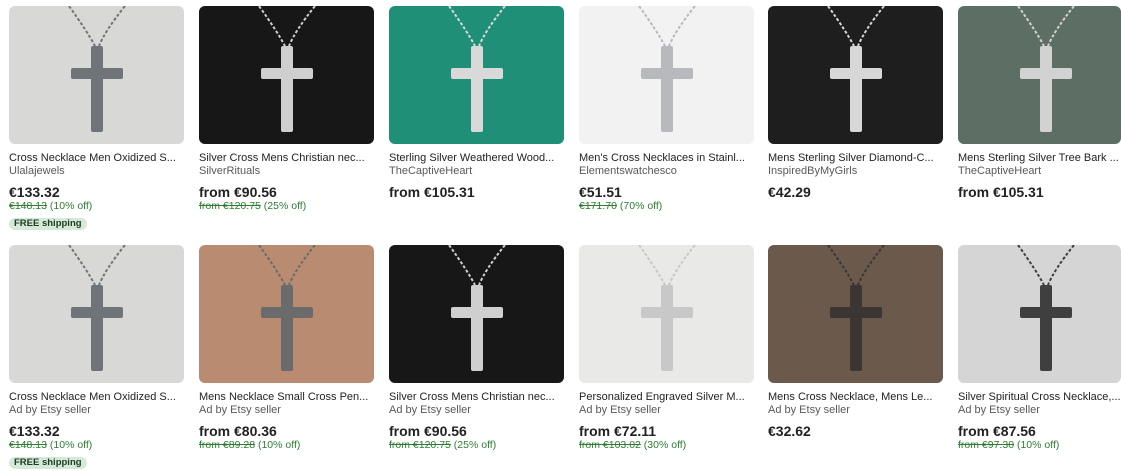 This screenshot has width=1121, height=471. What do you see at coordinates (1001, 192) in the screenshot?
I see `listing-price: from €105.31` at bounding box center [1001, 192].